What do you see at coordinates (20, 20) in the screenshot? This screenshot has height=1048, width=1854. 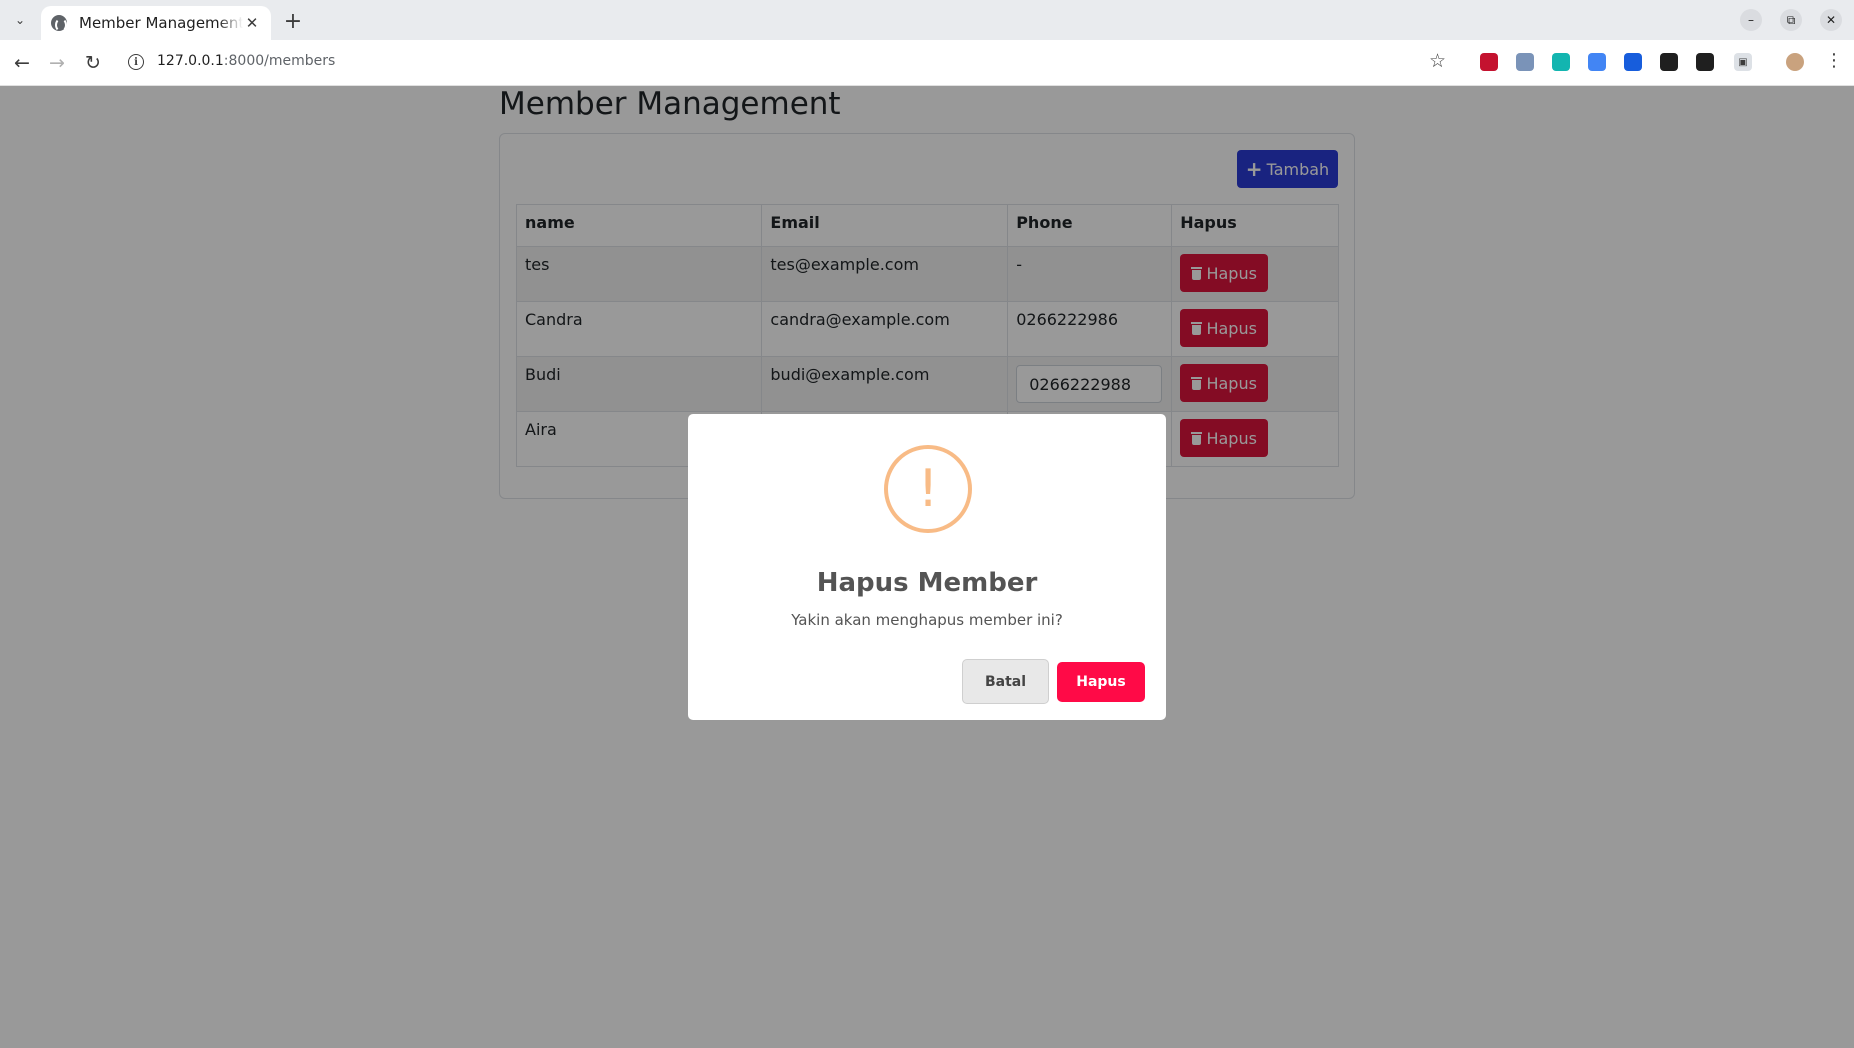 I see `tab-search-chevron-icon: ⌄` at bounding box center [20, 20].